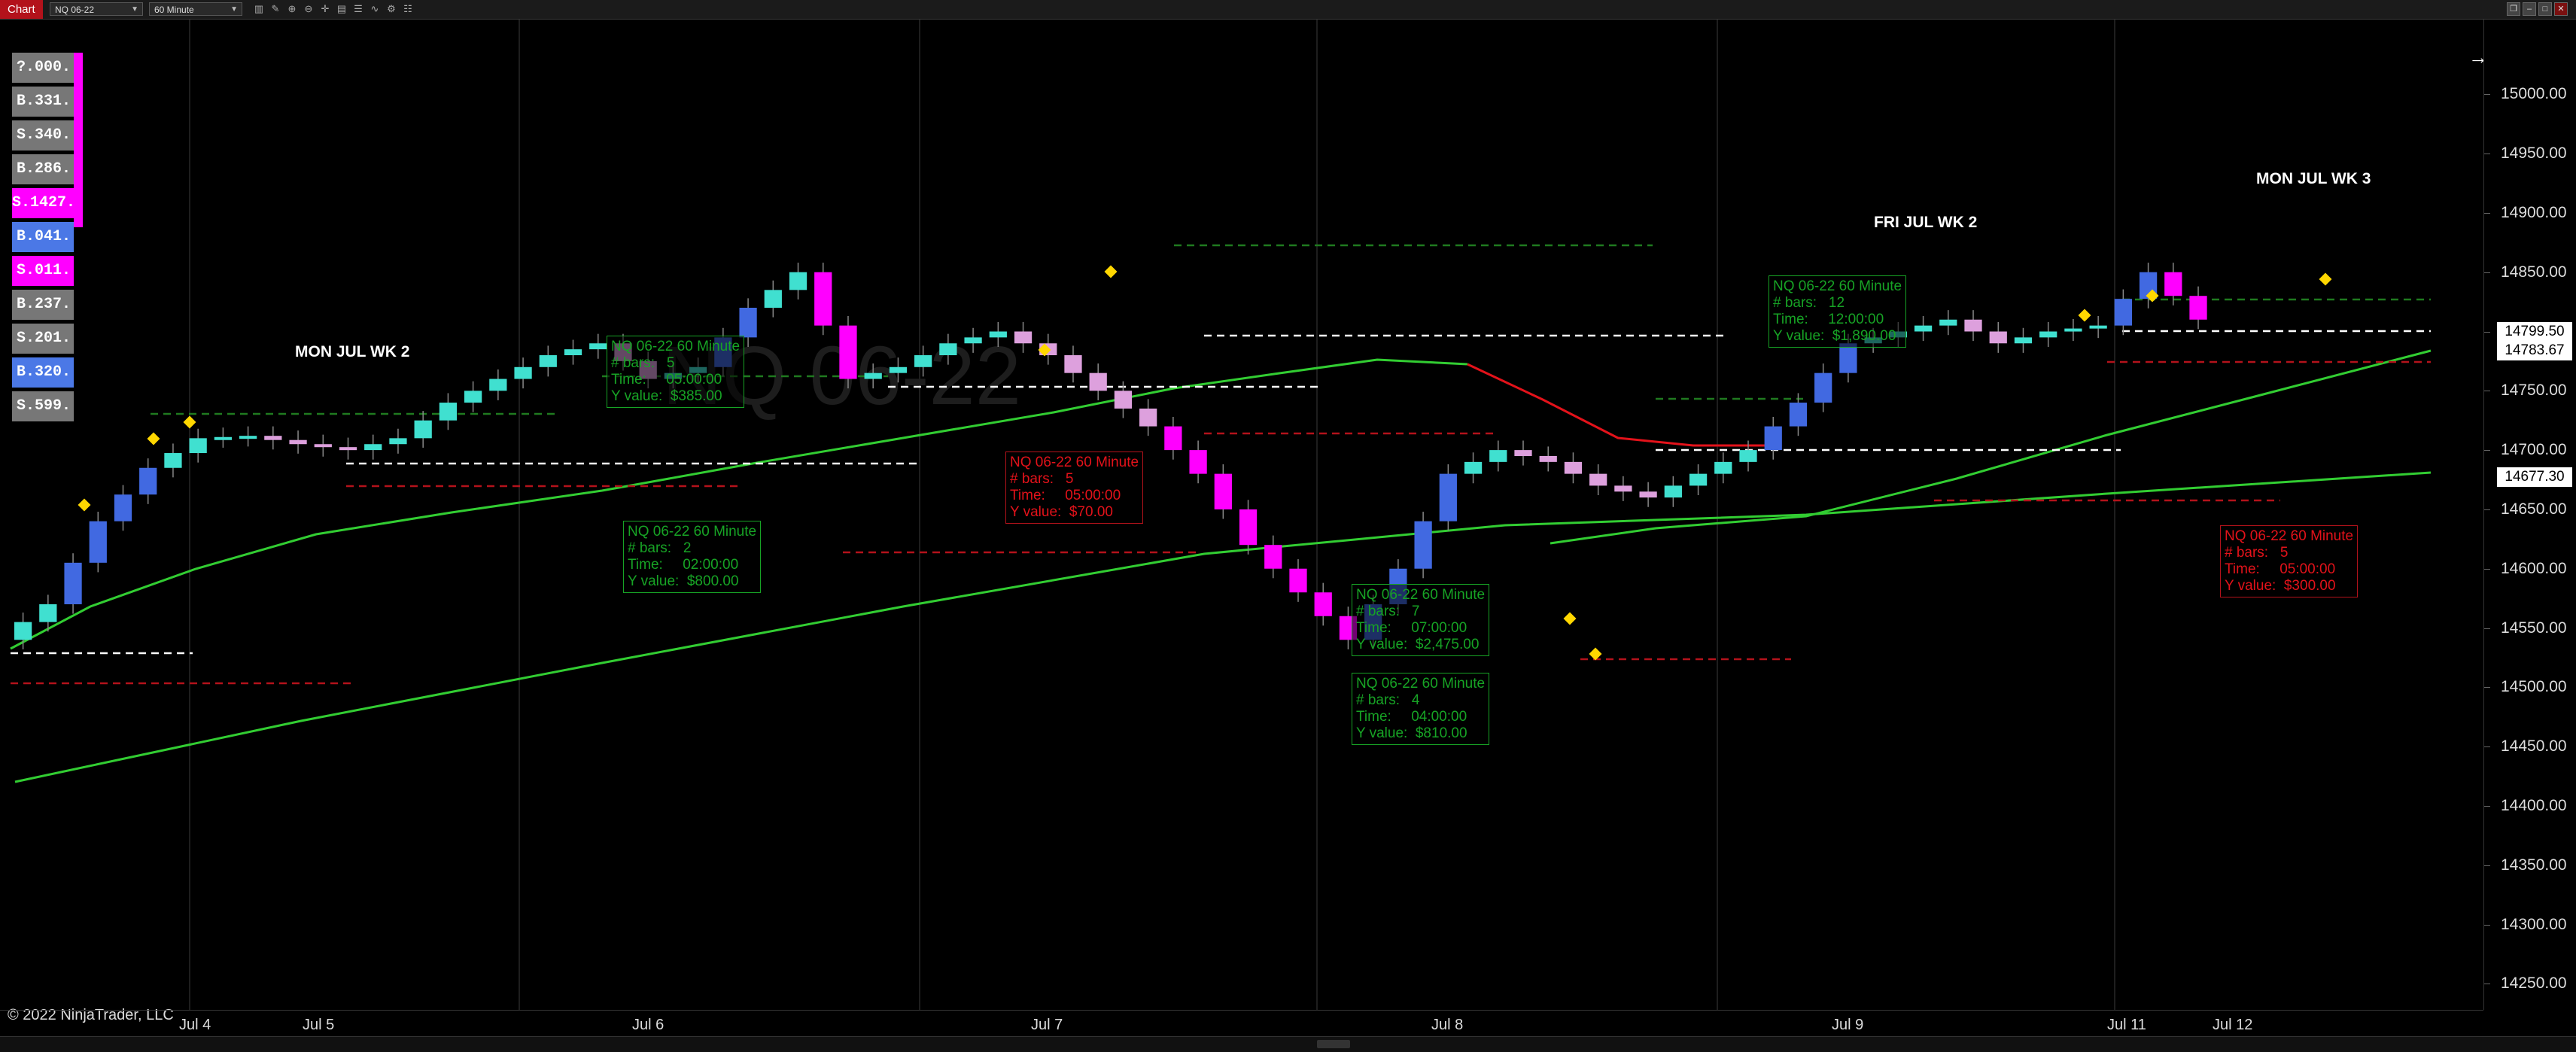  Describe the element at coordinates (43, 135) in the screenshot. I see `order-tag: S.340.` at that location.